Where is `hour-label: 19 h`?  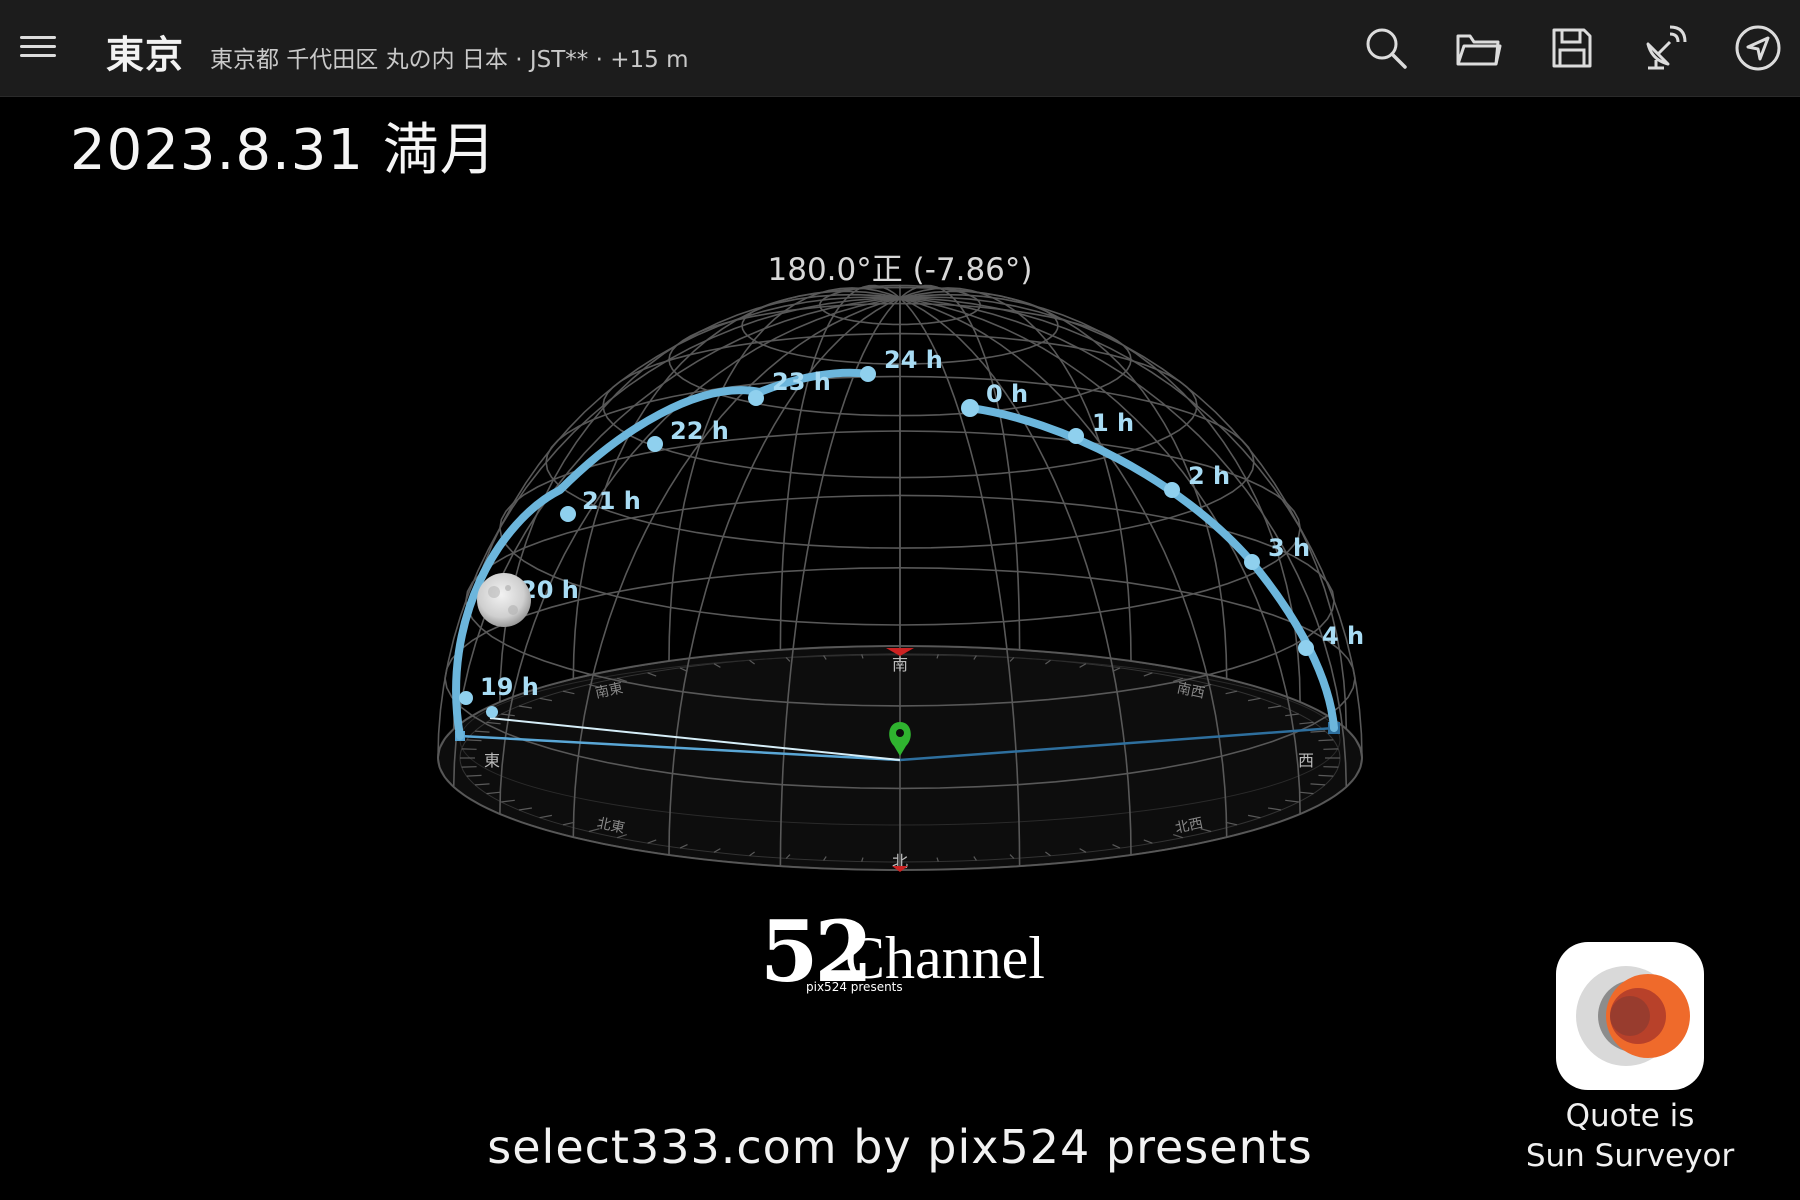
hour-label: 19 h is located at coordinates (509, 687).